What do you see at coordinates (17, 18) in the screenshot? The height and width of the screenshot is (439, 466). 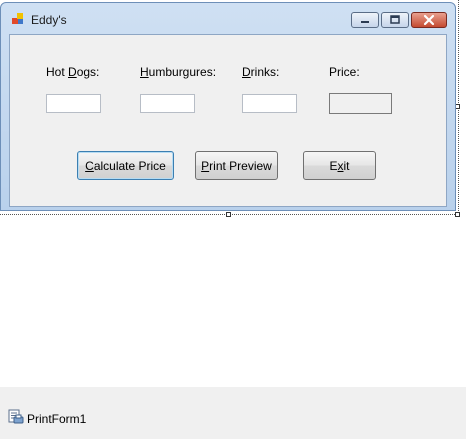 I see `form-icon` at bounding box center [17, 18].